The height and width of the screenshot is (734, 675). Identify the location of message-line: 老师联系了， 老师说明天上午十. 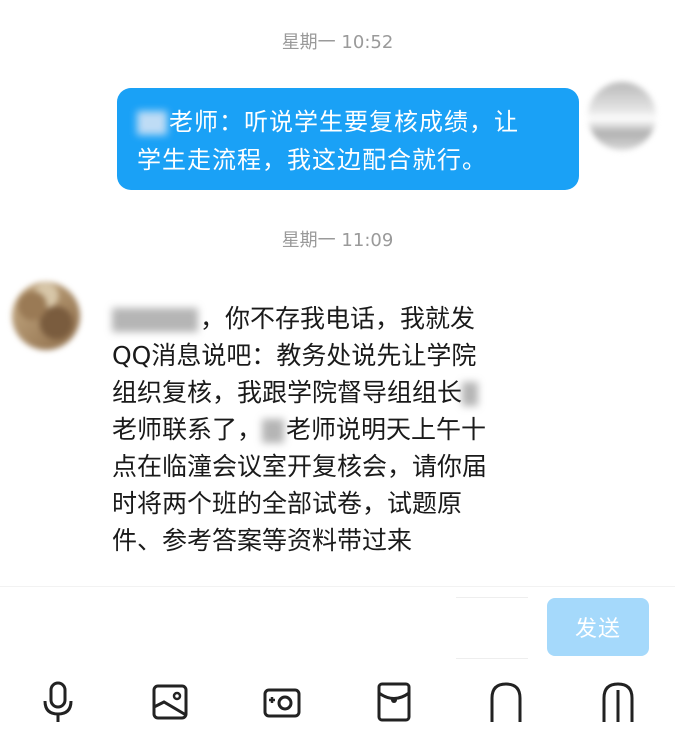
(342, 429).